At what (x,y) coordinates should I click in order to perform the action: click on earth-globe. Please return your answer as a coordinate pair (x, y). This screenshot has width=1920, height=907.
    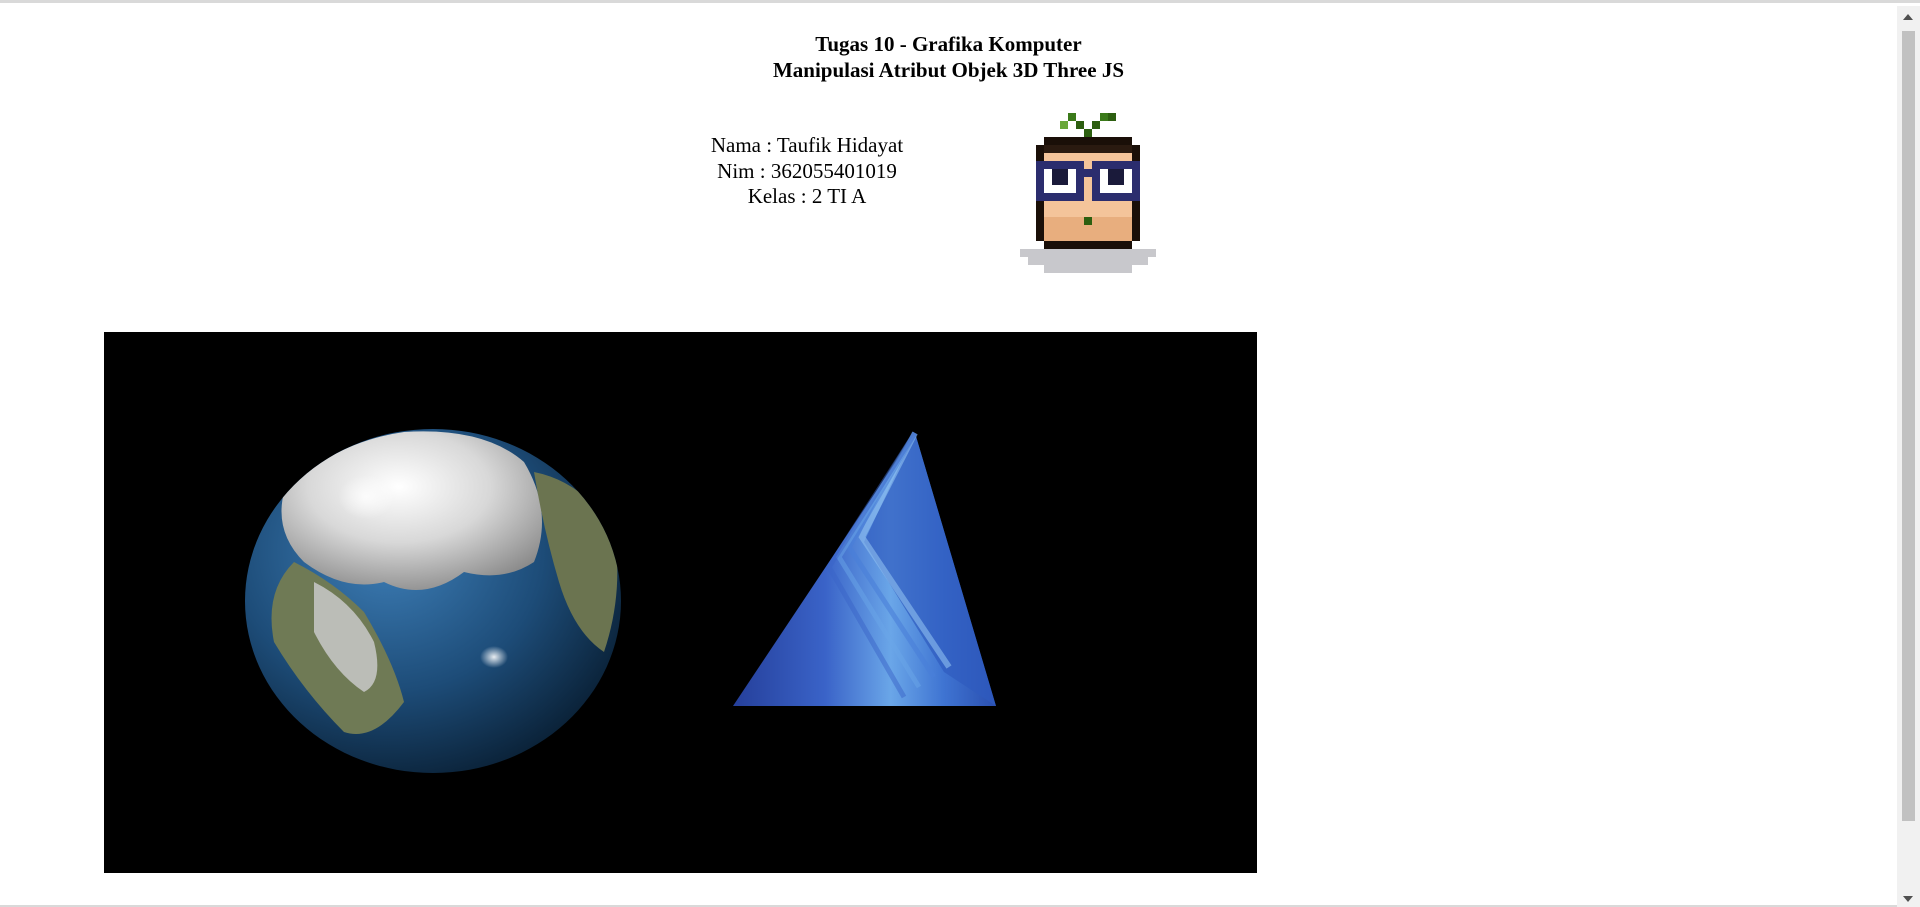
    Looking at the image, I should click on (433, 601).